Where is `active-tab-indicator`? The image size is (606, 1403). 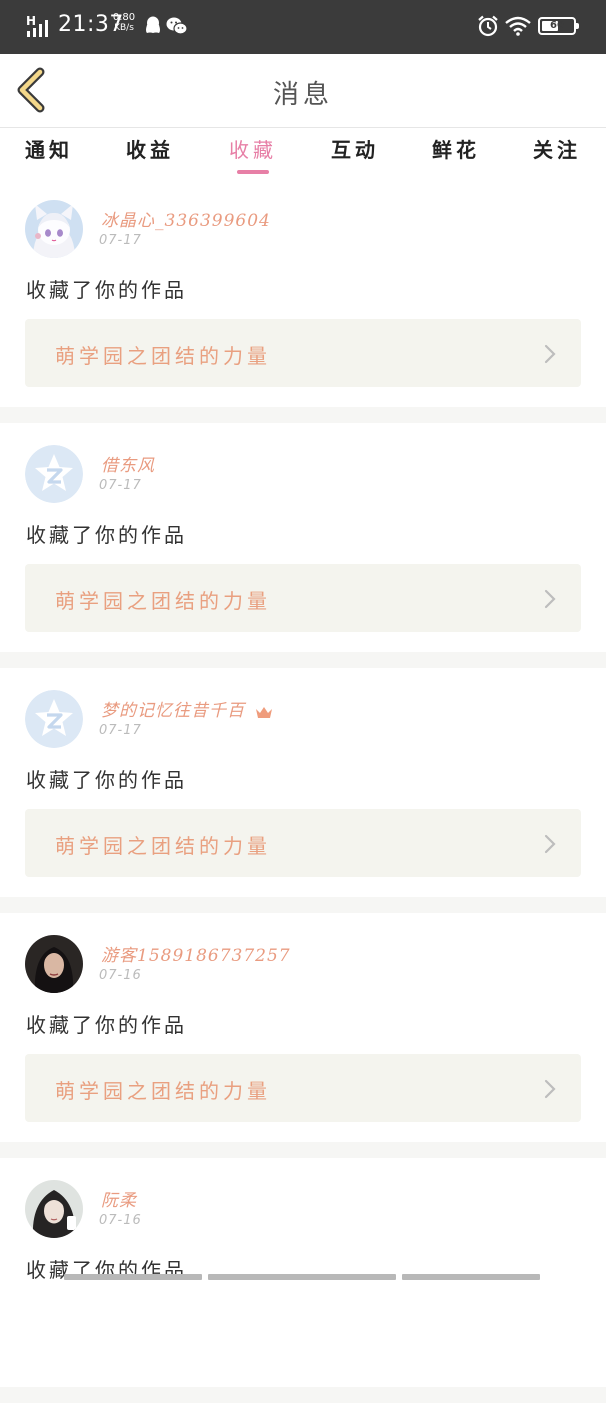
active-tab-indicator is located at coordinates (253, 172).